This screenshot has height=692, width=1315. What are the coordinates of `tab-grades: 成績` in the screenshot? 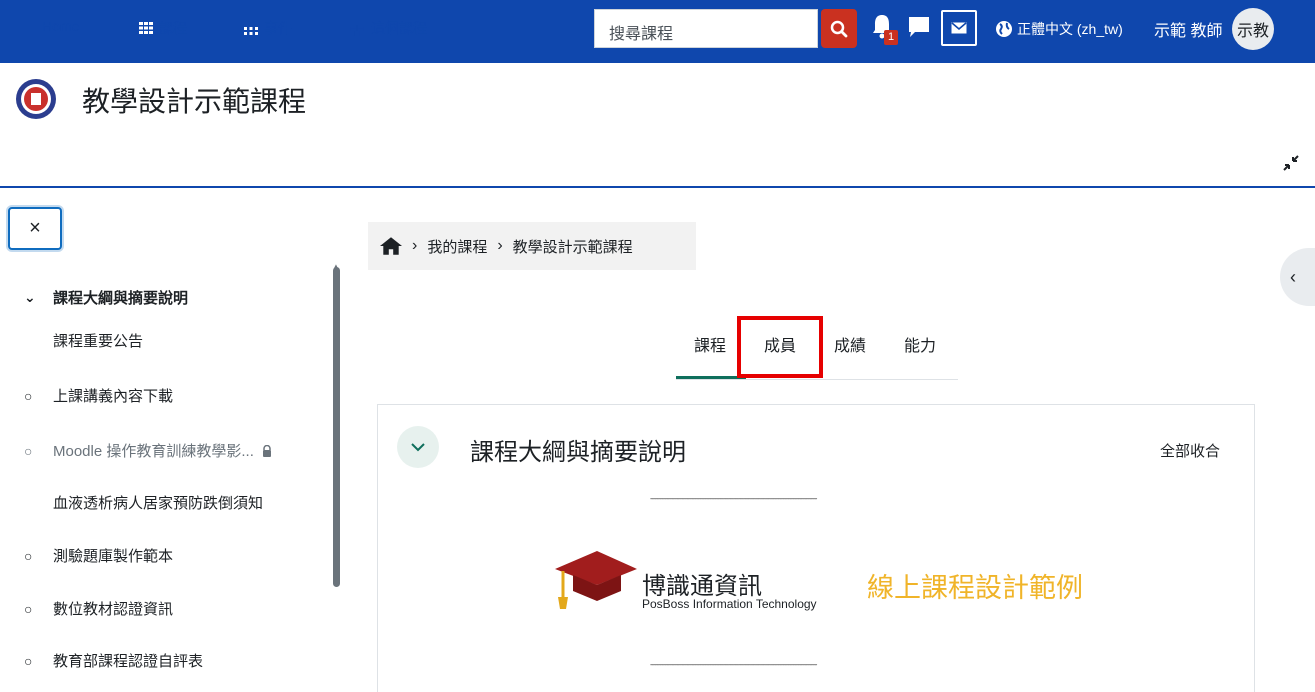 It's located at (850, 344).